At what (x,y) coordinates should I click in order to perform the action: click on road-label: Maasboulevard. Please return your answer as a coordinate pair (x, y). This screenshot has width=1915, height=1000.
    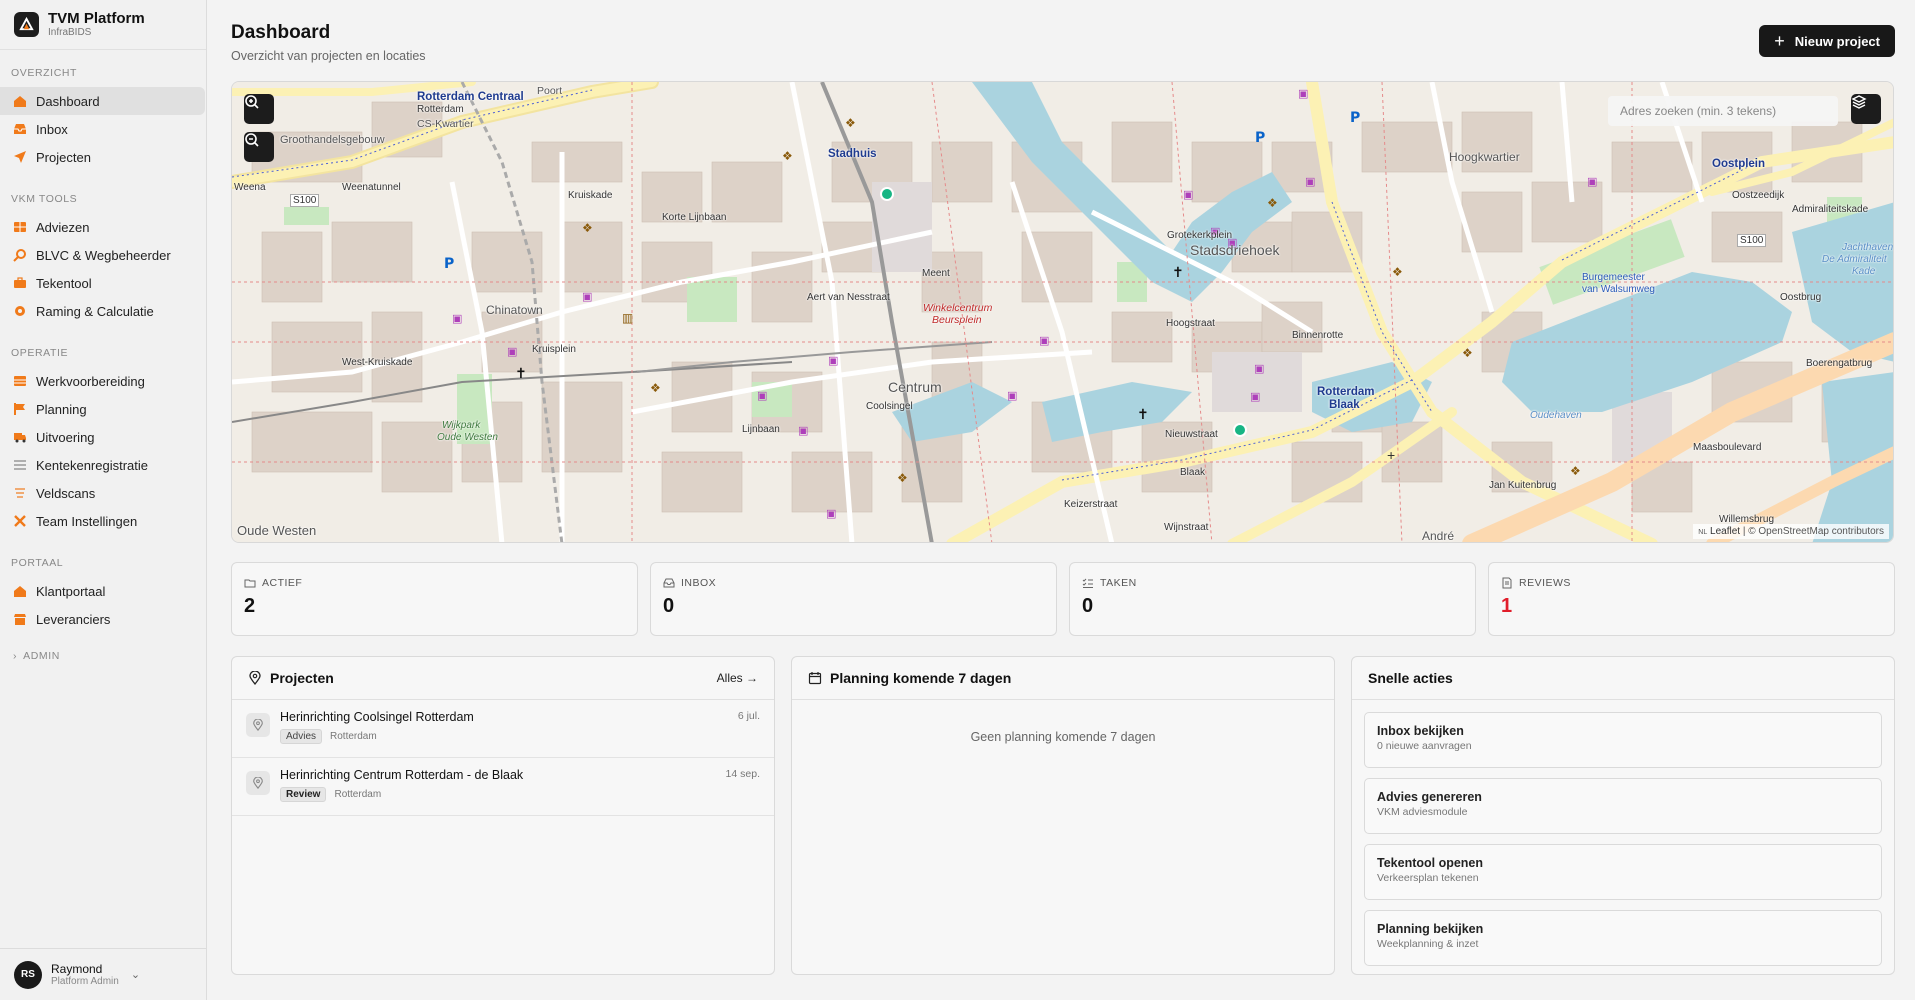
    Looking at the image, I should click on (1727, 447).